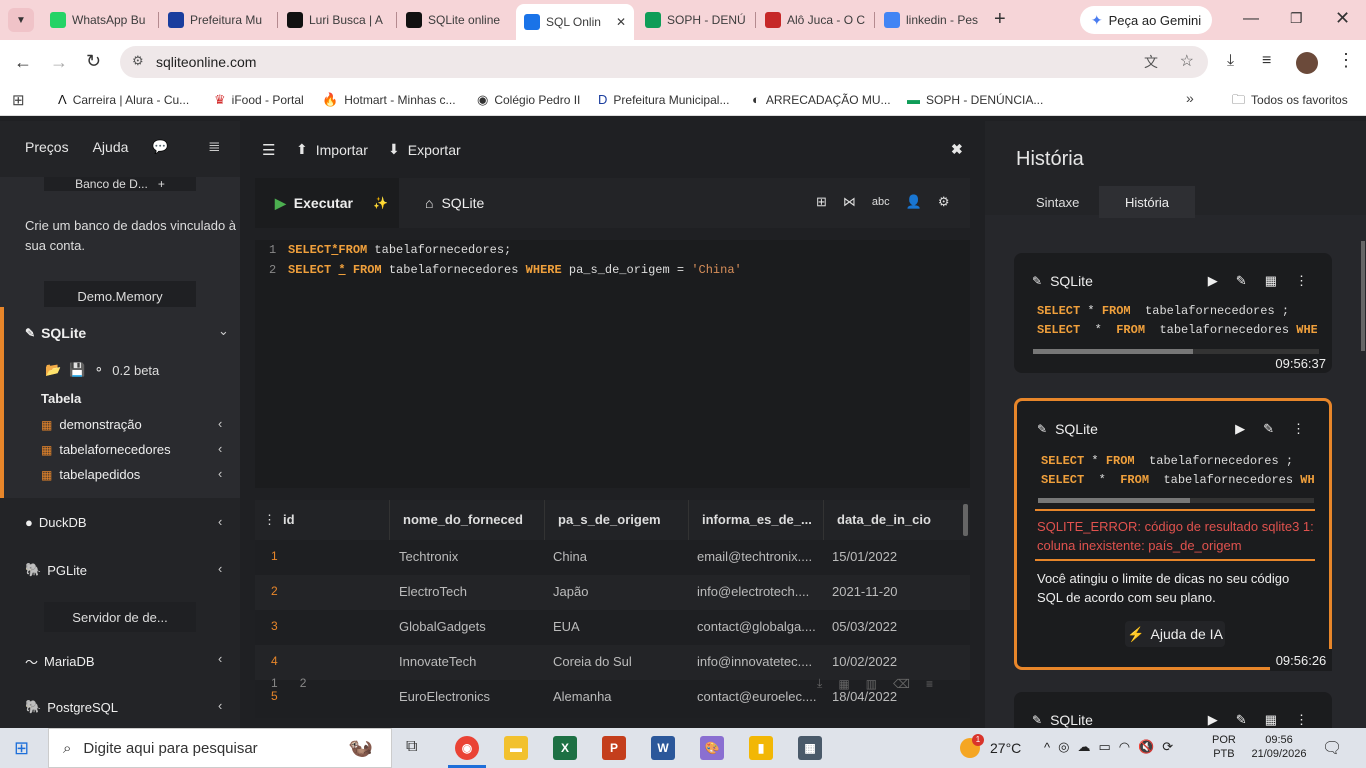 This screenshot has width=1366, height=768. Describe the element at coordinates (881, 202) in the screenshot. I see `spellcheck-icon: abc` at that location.